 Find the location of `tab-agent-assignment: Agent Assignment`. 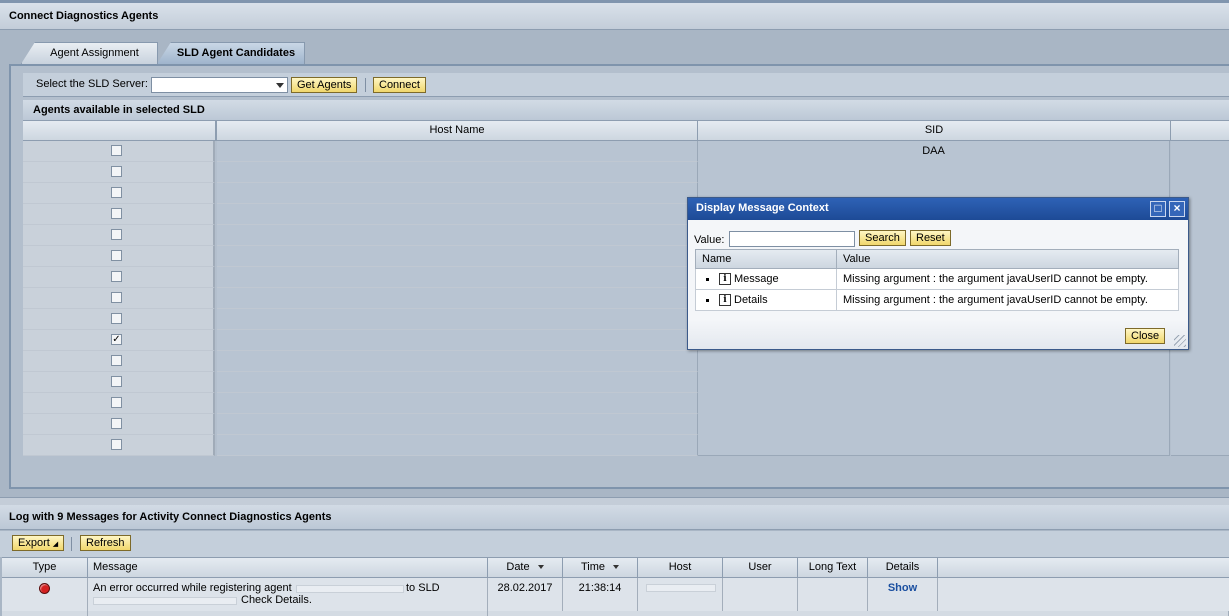

tab-agent-assignment: Agent Assignment is located at coordinates (89, 53).